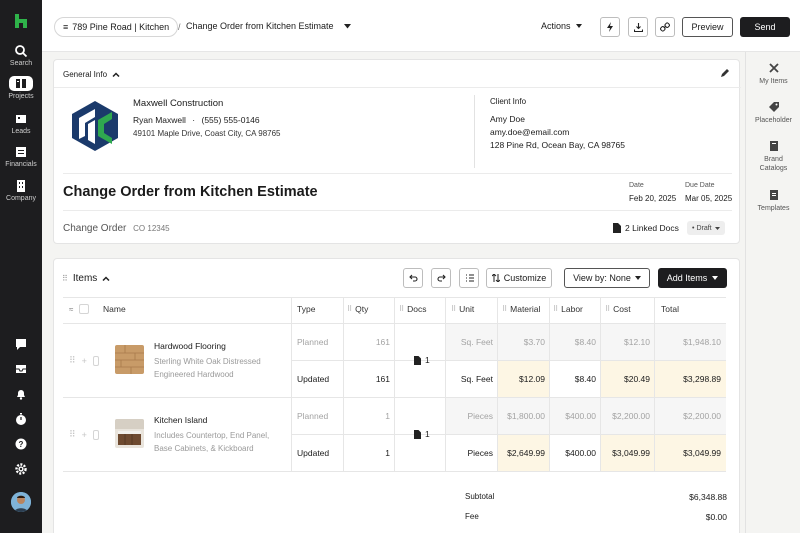 Image resolution: width=800 pixels, height=533 pixels. What do you see at coordinates (665, 27) in the screenshot?
I see `copy-link-button` at bounding box center [665, 27].